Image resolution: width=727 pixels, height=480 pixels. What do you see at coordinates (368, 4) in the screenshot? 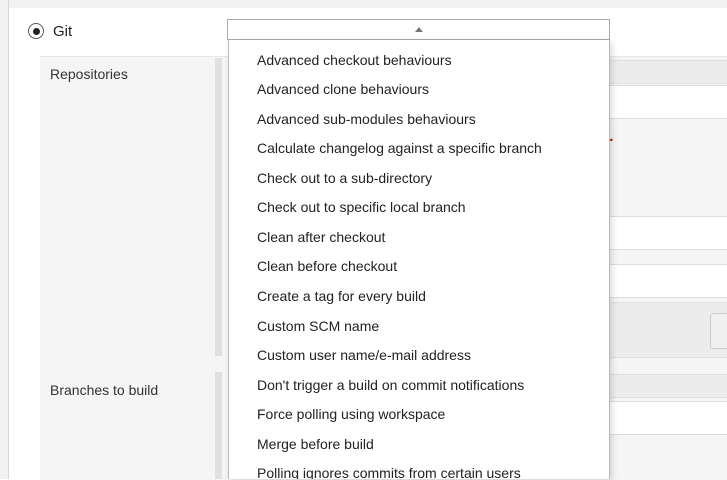
I see `page-top-strip` at bounding box center [368, 4].